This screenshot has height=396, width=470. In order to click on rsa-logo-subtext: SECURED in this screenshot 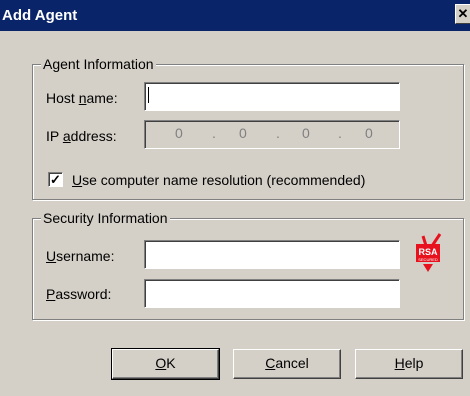, I will do `click(428, 259)`.